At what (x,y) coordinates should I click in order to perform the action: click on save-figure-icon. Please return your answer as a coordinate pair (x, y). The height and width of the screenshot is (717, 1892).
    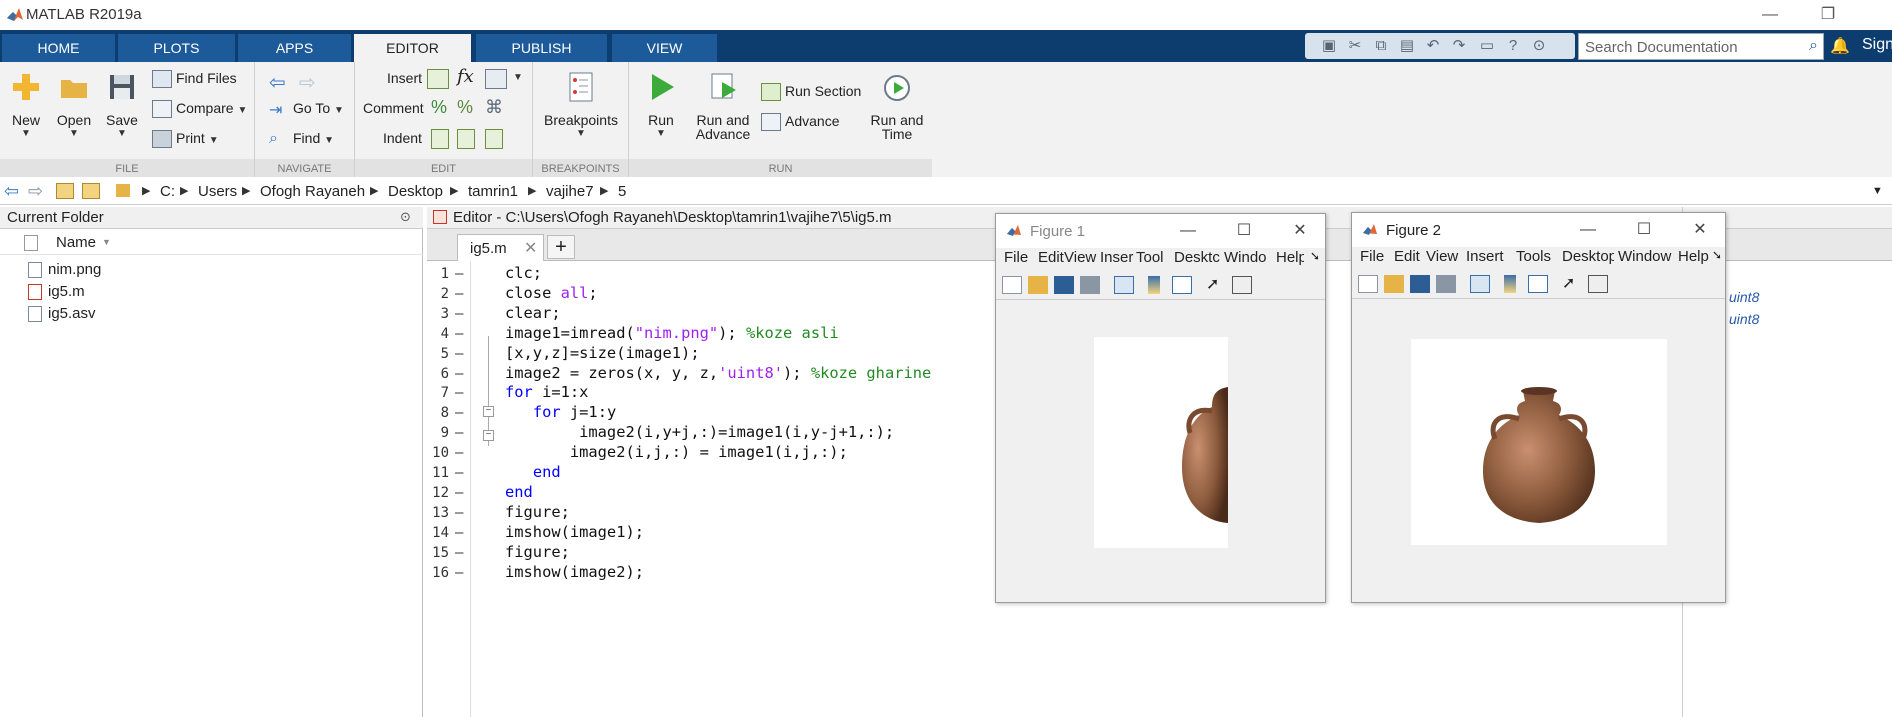
    Looking at the image, I should click on (1064, 285).